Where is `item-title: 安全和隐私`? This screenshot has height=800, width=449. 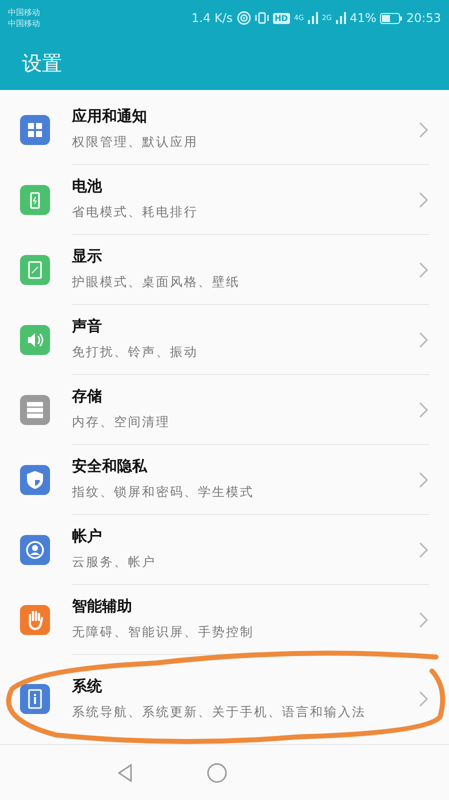 item-title: 安全和隐私 is located at coordinates (110, 466).